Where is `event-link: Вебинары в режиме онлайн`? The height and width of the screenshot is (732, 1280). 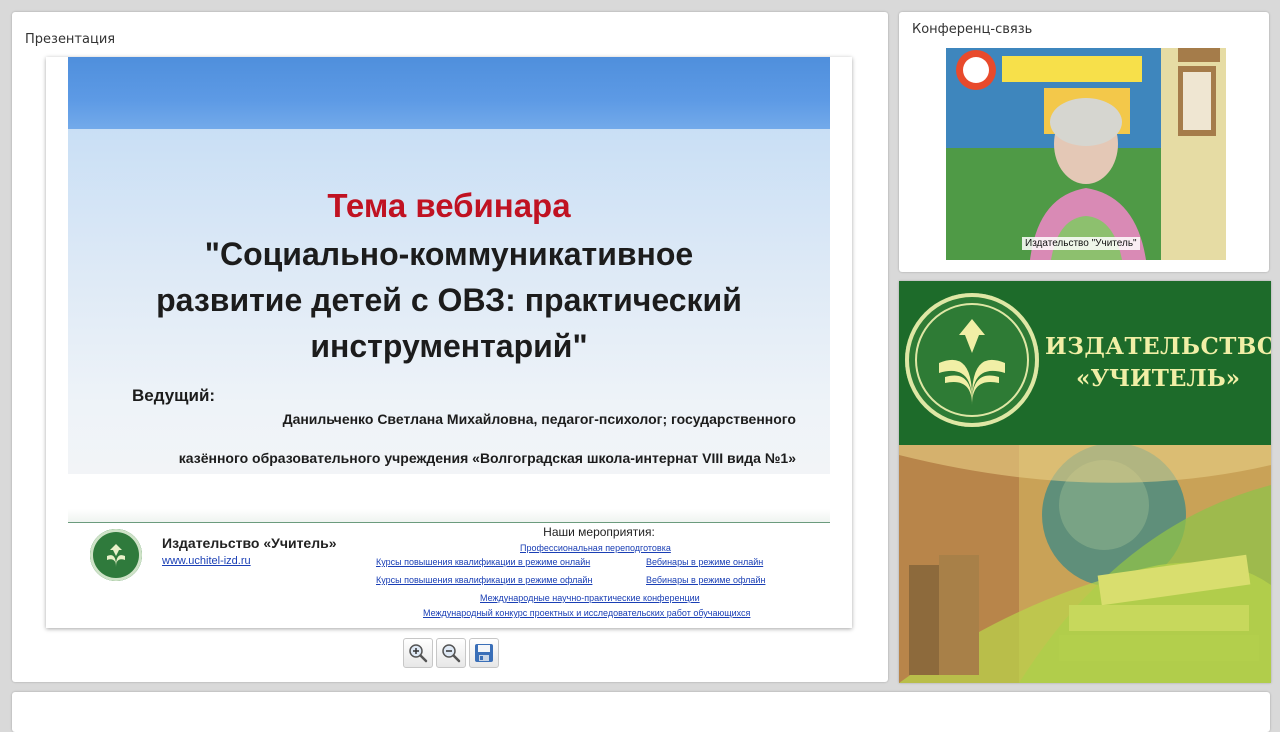
event-link: Вебинары в режиме онлайн is located at coordinates (704, 562).